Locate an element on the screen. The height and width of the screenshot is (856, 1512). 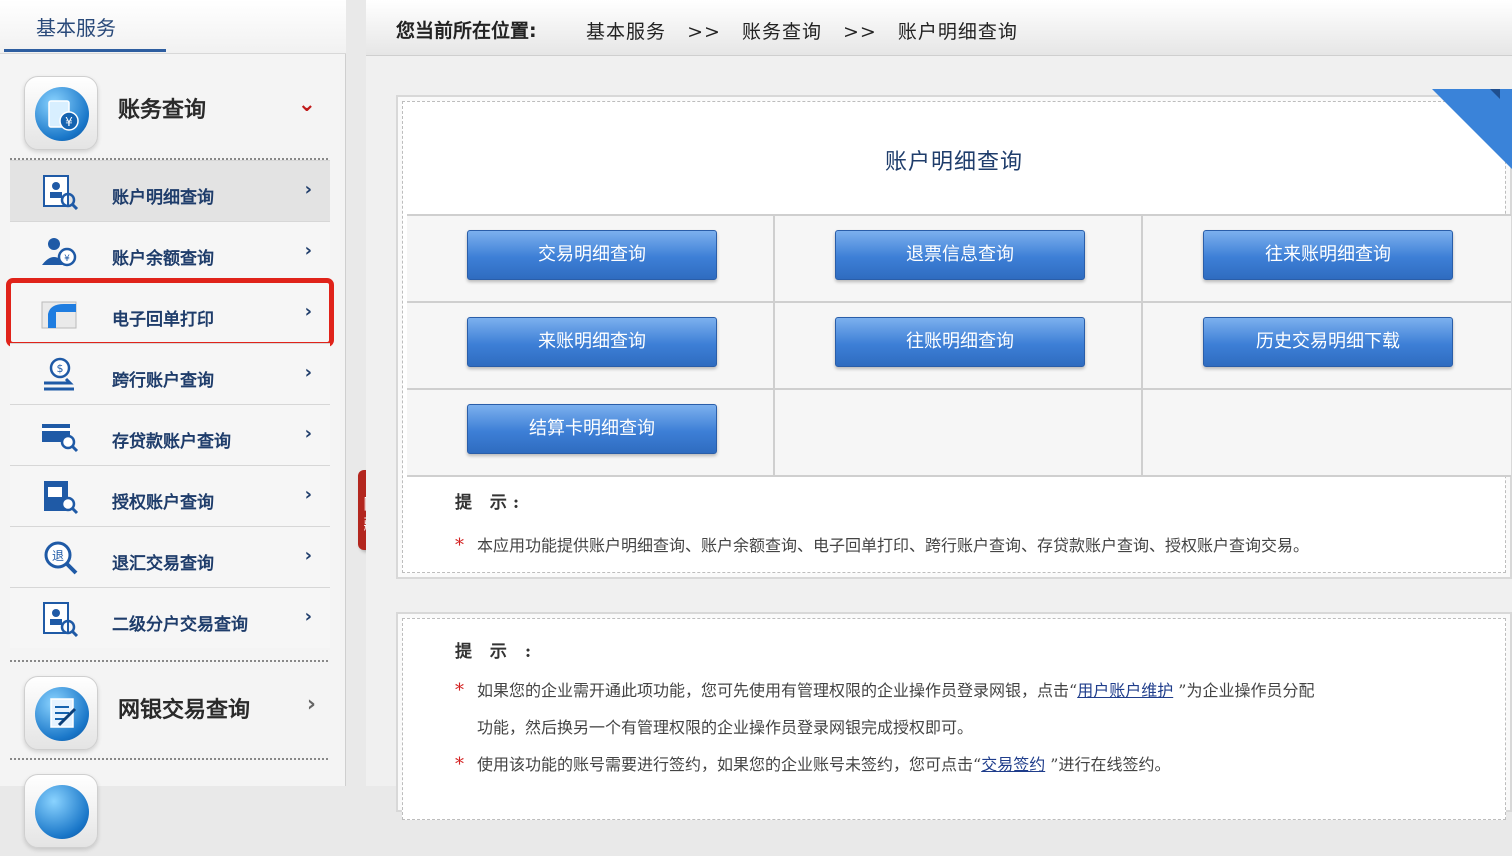
next-group-icon is located at coordinates (61, 811).